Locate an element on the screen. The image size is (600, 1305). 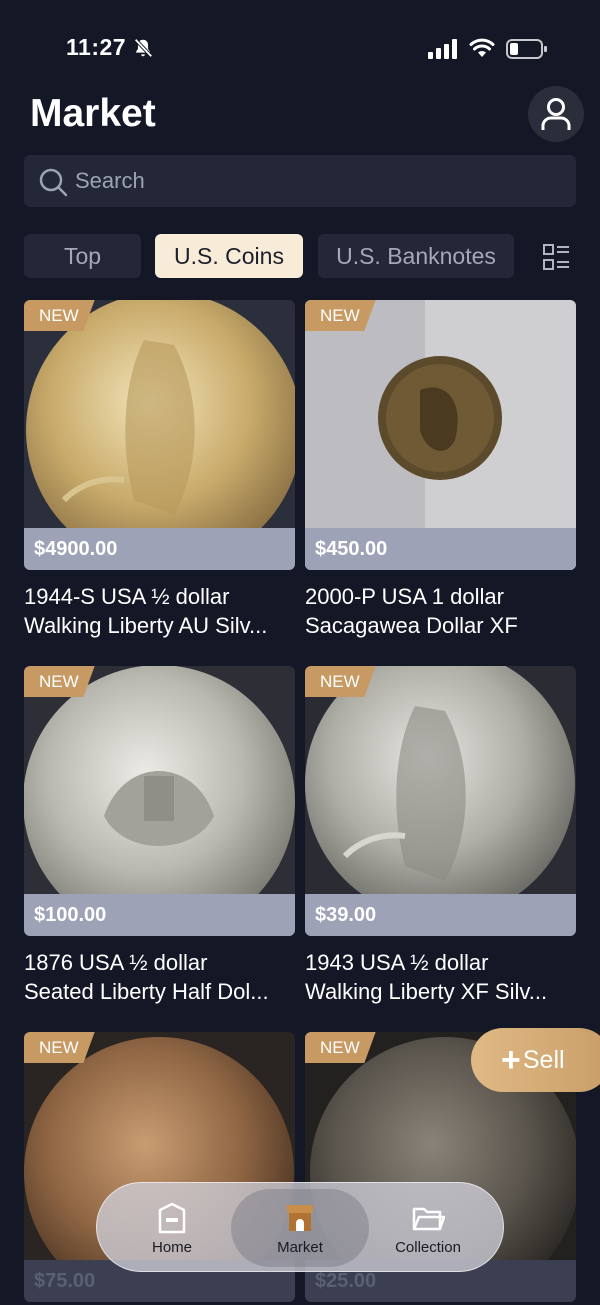
price-label: $100.00 is located at coordinates (159, 915).